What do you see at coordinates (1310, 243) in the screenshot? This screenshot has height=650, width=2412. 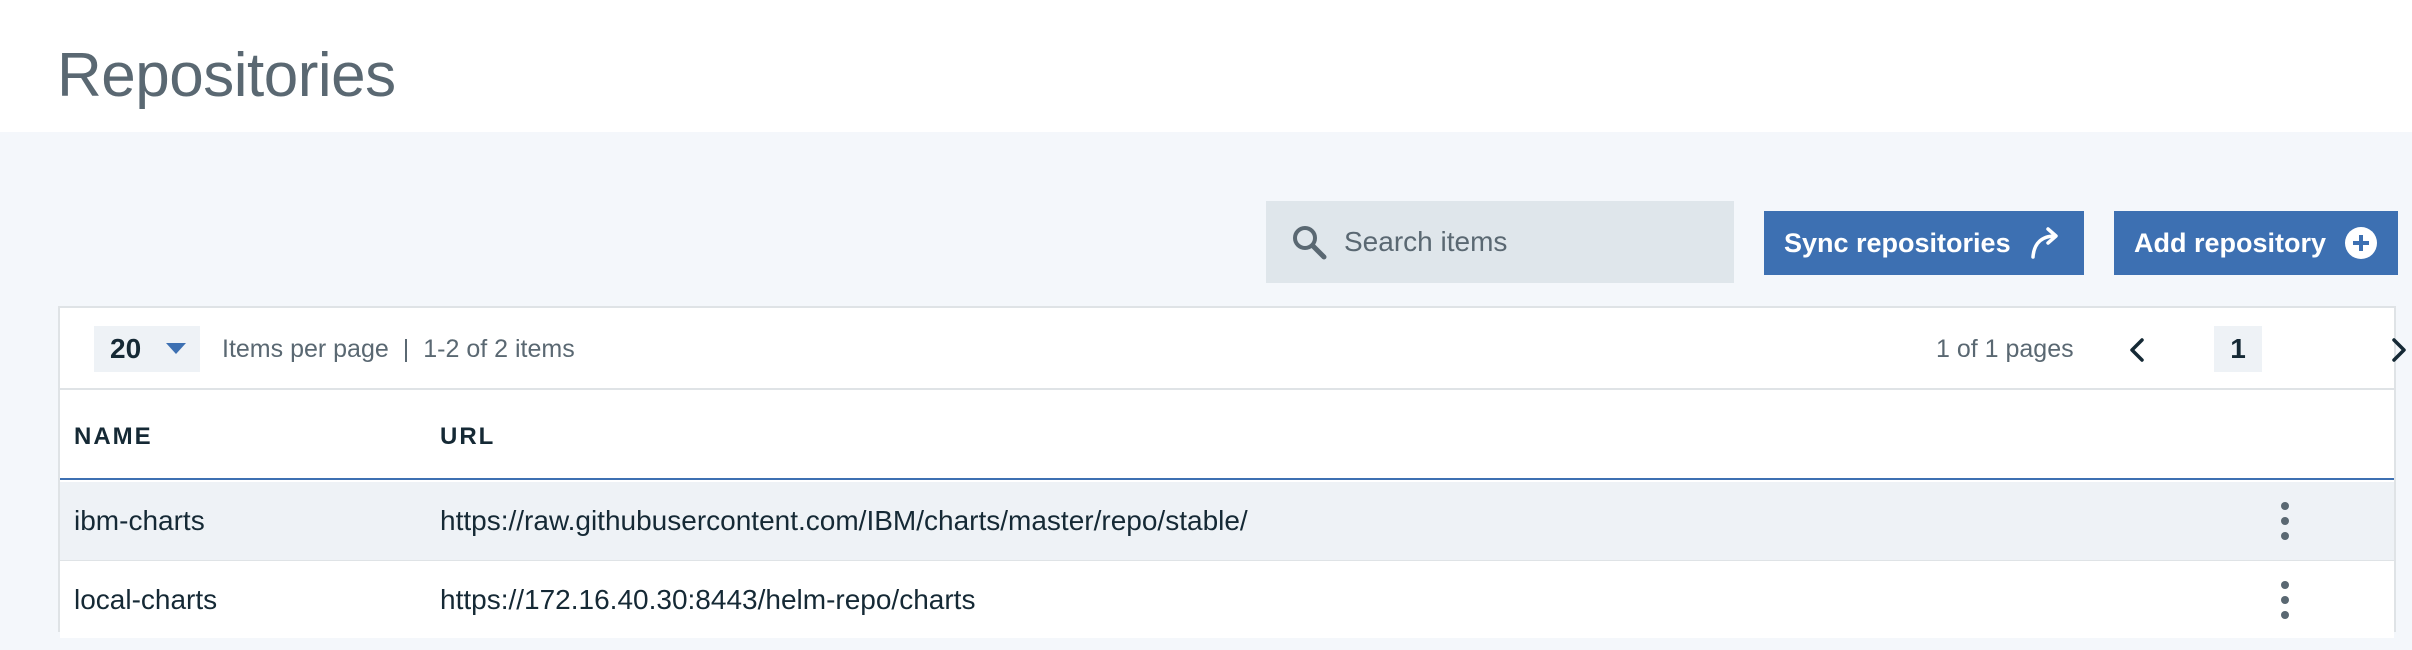 I see `search-icon` at bounding box center [1310, 243].